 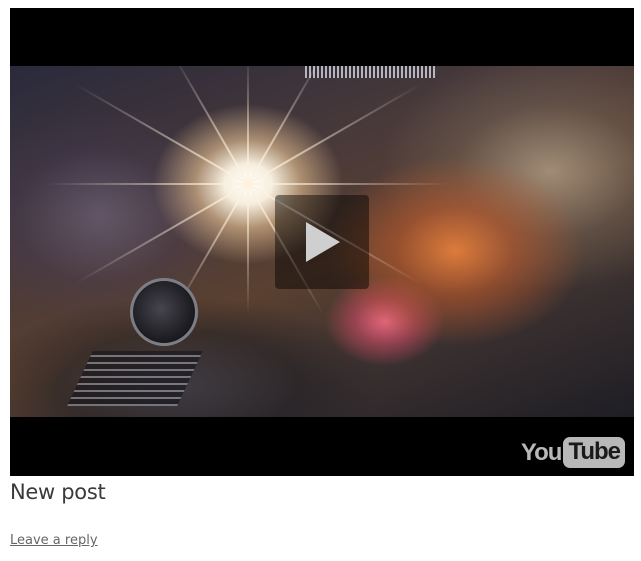 I want to click on cockpit-switches, so click(x=135, y=378).